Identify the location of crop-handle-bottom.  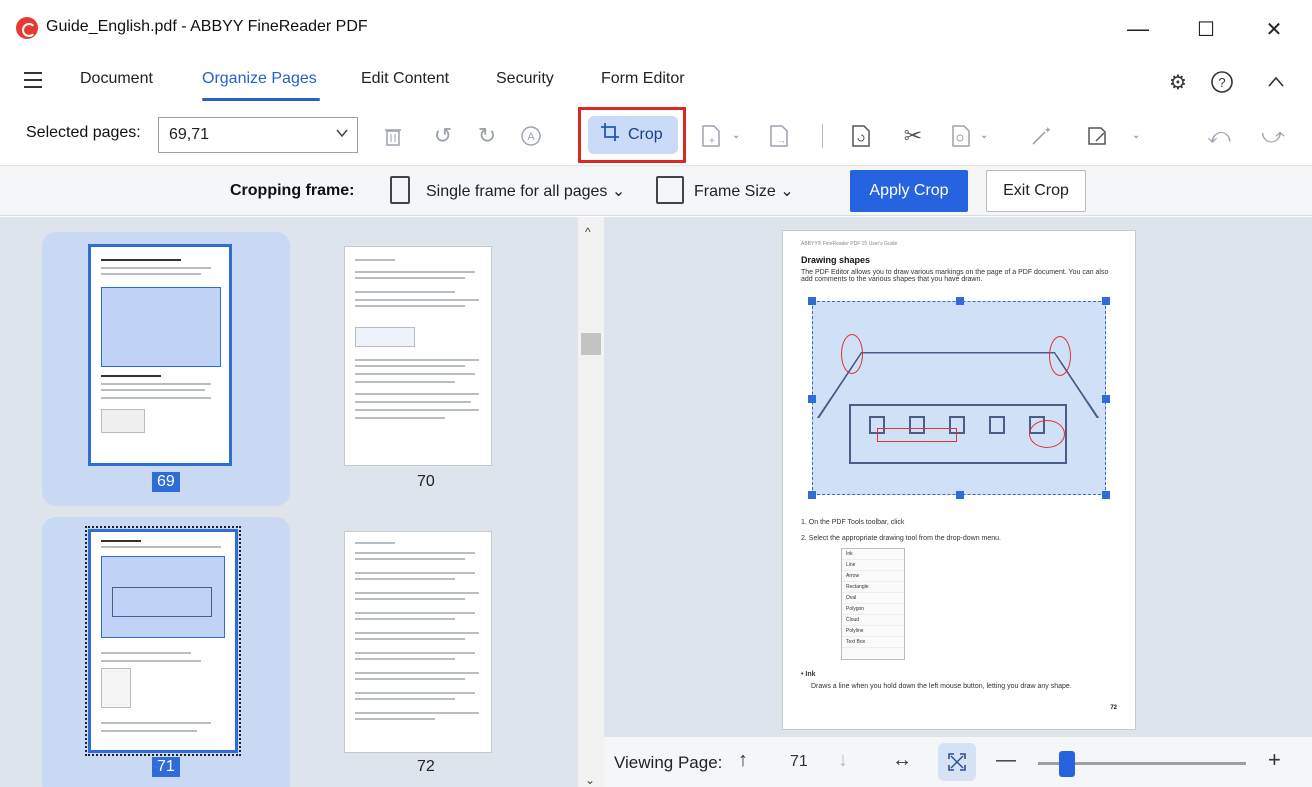
(960, 495).